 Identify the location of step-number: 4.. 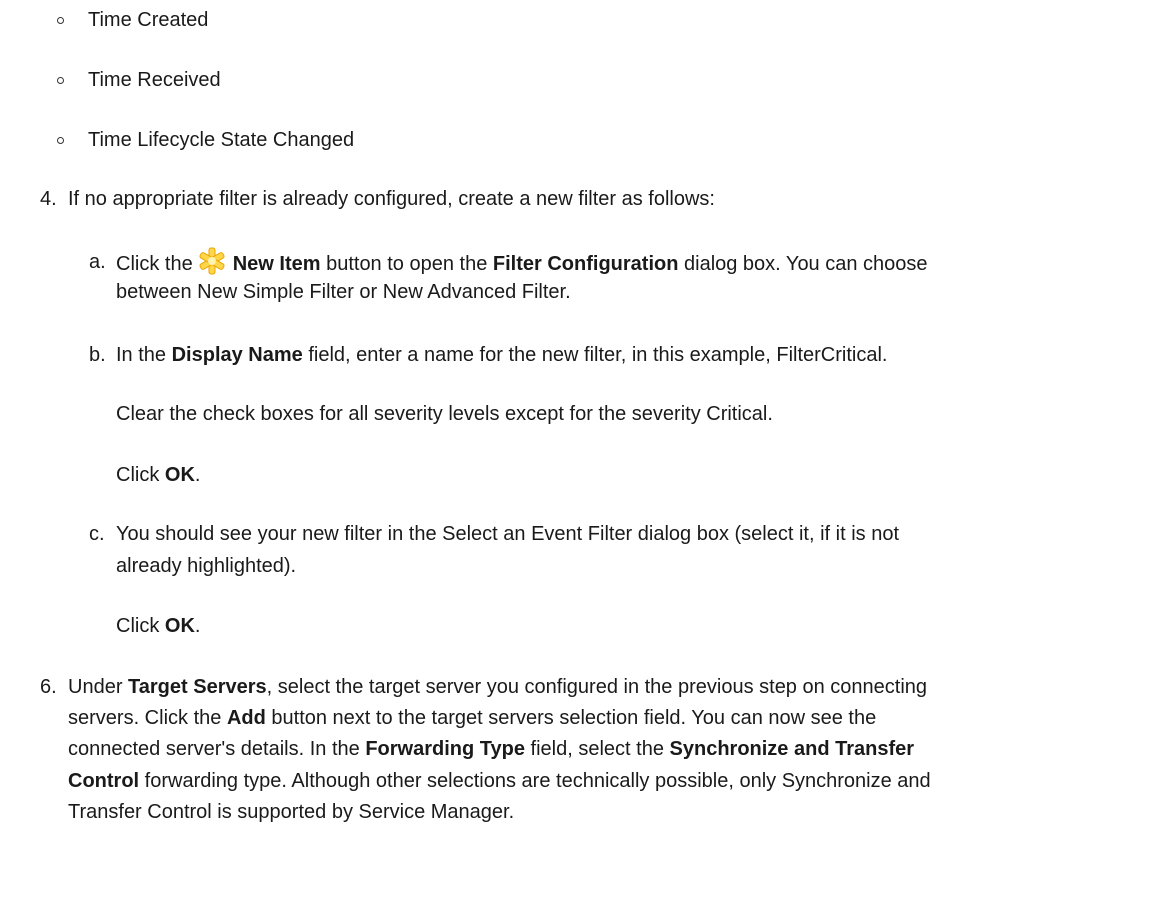
(48, 199).